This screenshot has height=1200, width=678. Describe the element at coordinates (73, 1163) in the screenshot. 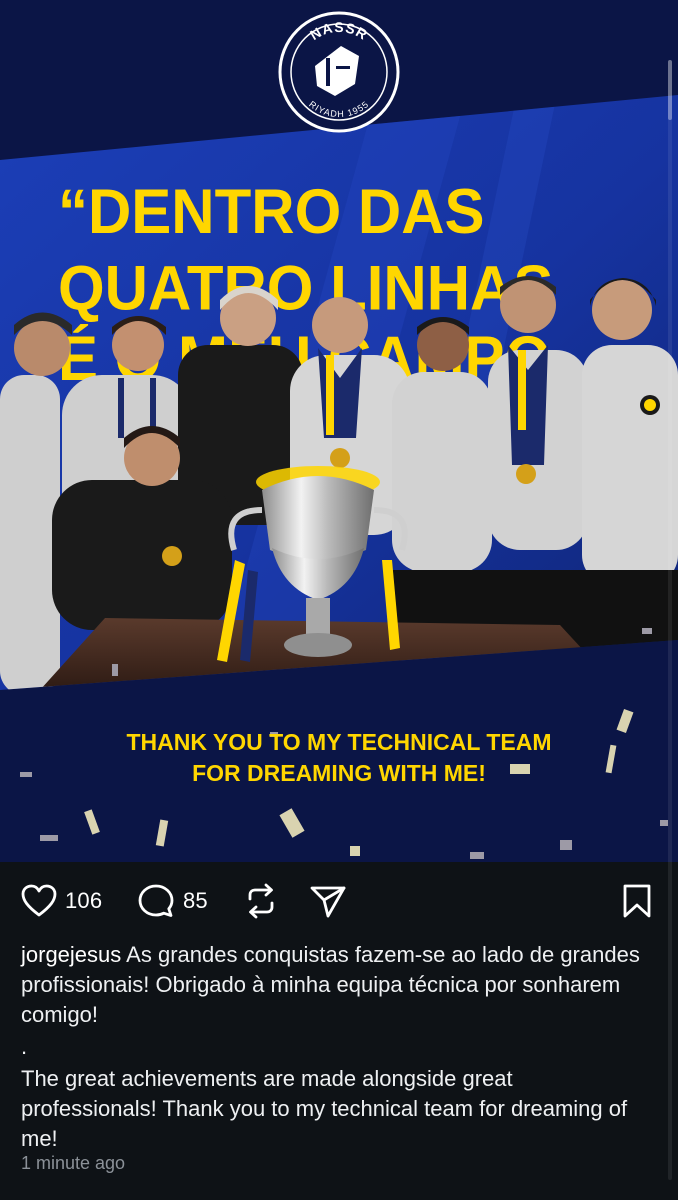

I see `timestamp: 1 minute ago` at that location.